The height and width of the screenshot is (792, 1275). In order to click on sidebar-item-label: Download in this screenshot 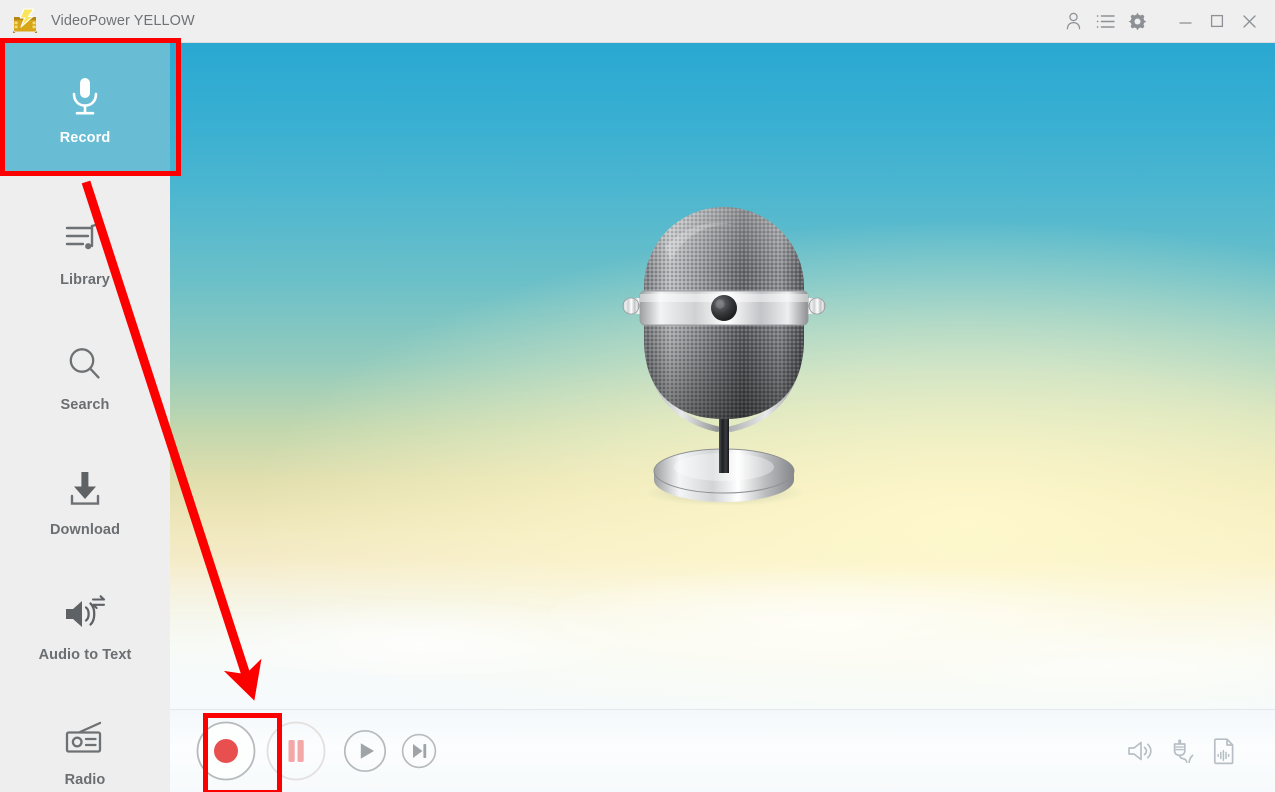, I will do `click(85, 529)`.